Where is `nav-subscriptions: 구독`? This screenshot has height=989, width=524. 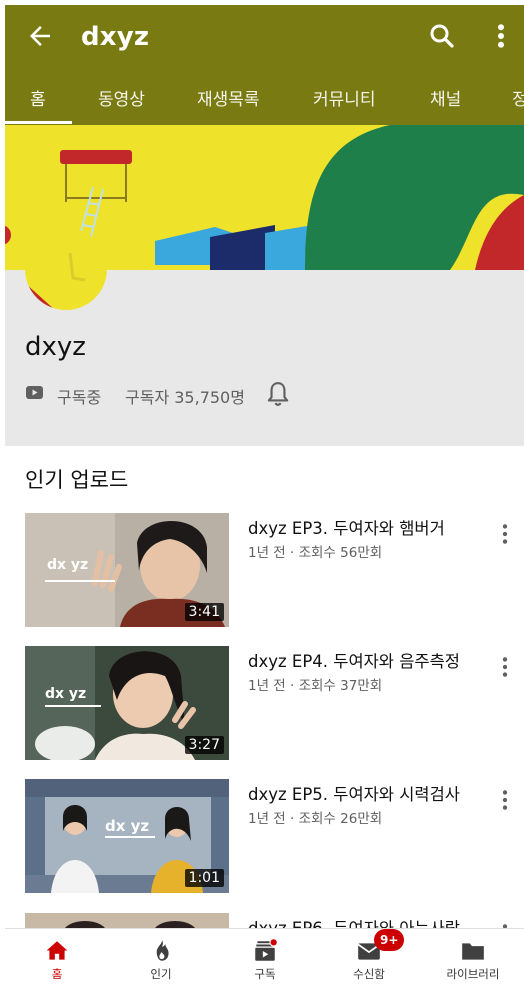
nav-subscriptions: 구독 is located at coordinates (265, 959).